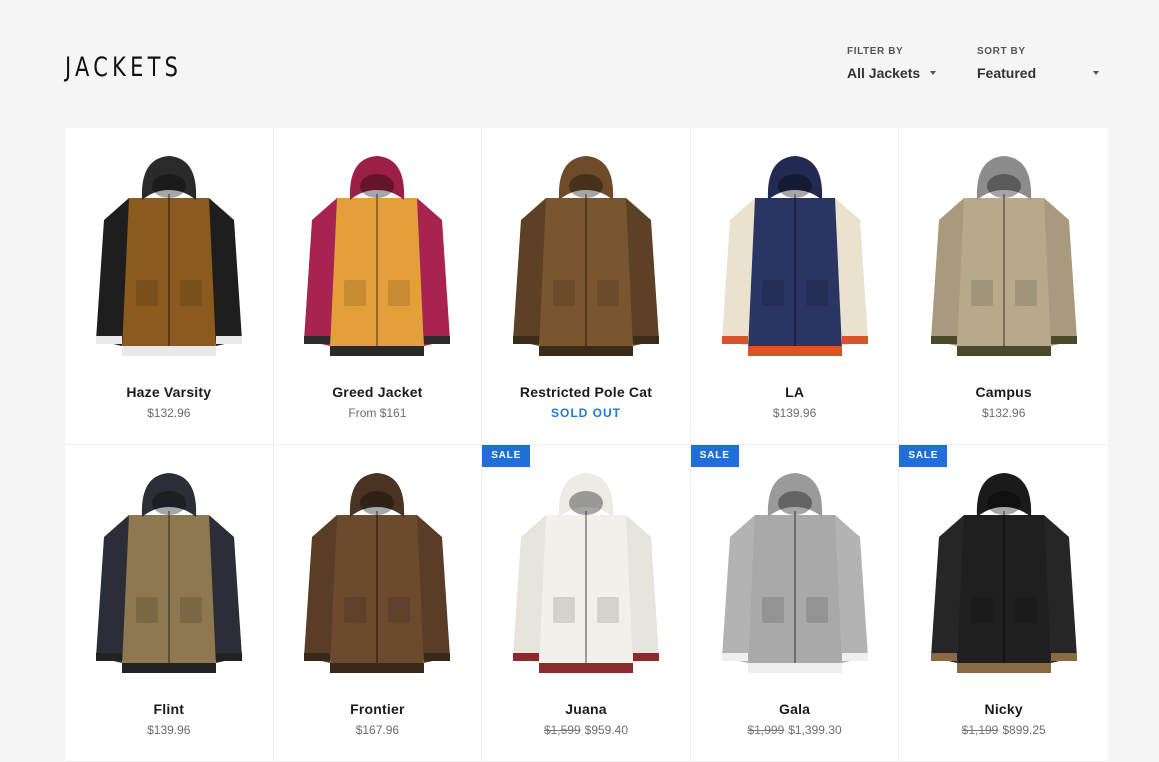 This screenshot has width=1159, height=762. I want to click on current-price: From $161, so click(377, 413).